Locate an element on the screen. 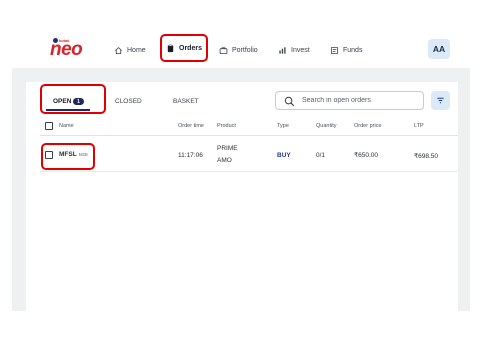  nav-home: Home is located at coordinates (130, 50).